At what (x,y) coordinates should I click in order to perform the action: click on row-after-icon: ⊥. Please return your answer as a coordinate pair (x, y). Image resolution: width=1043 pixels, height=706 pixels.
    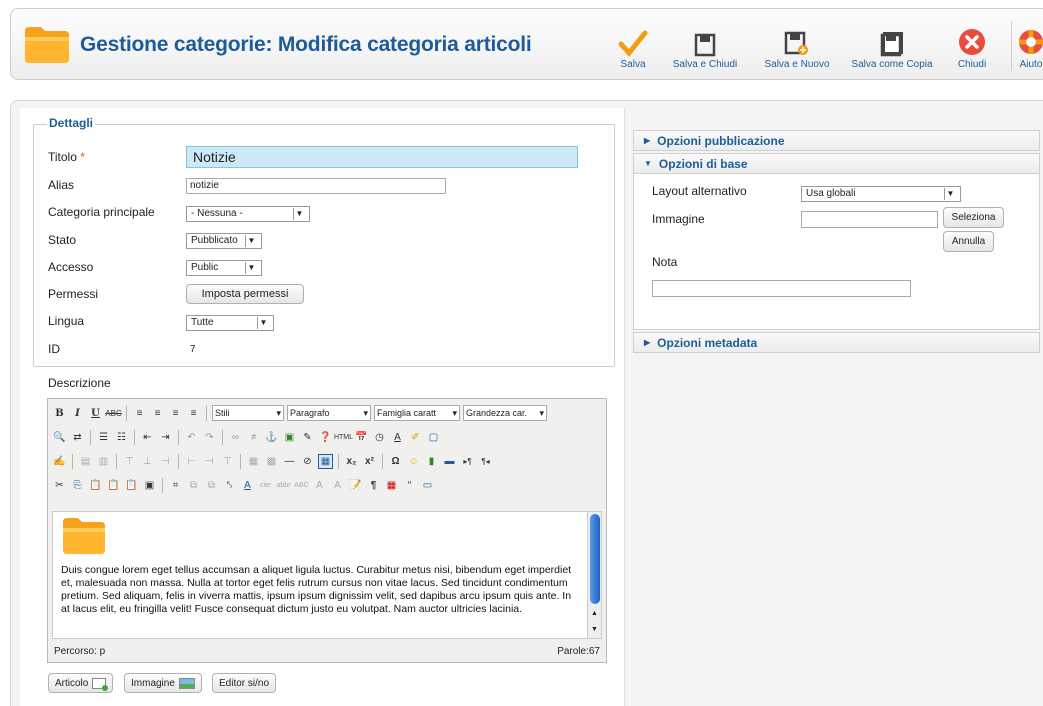
    Looking at the image, I should click on (147, 461).